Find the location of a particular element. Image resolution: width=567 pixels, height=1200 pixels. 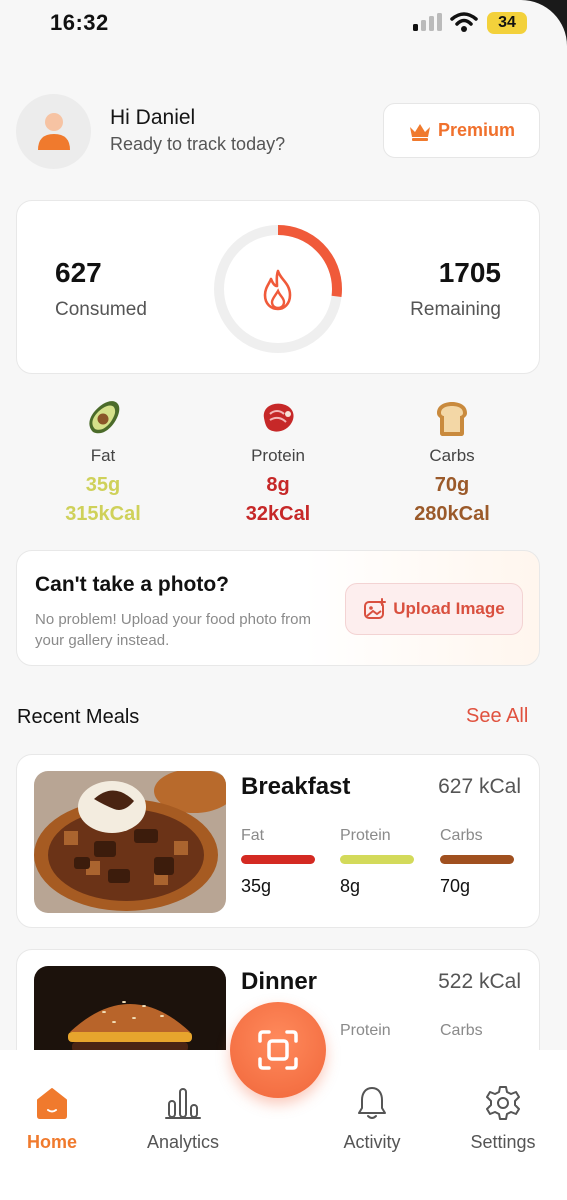

scan-food-button is located at coordinates (278, 1050).